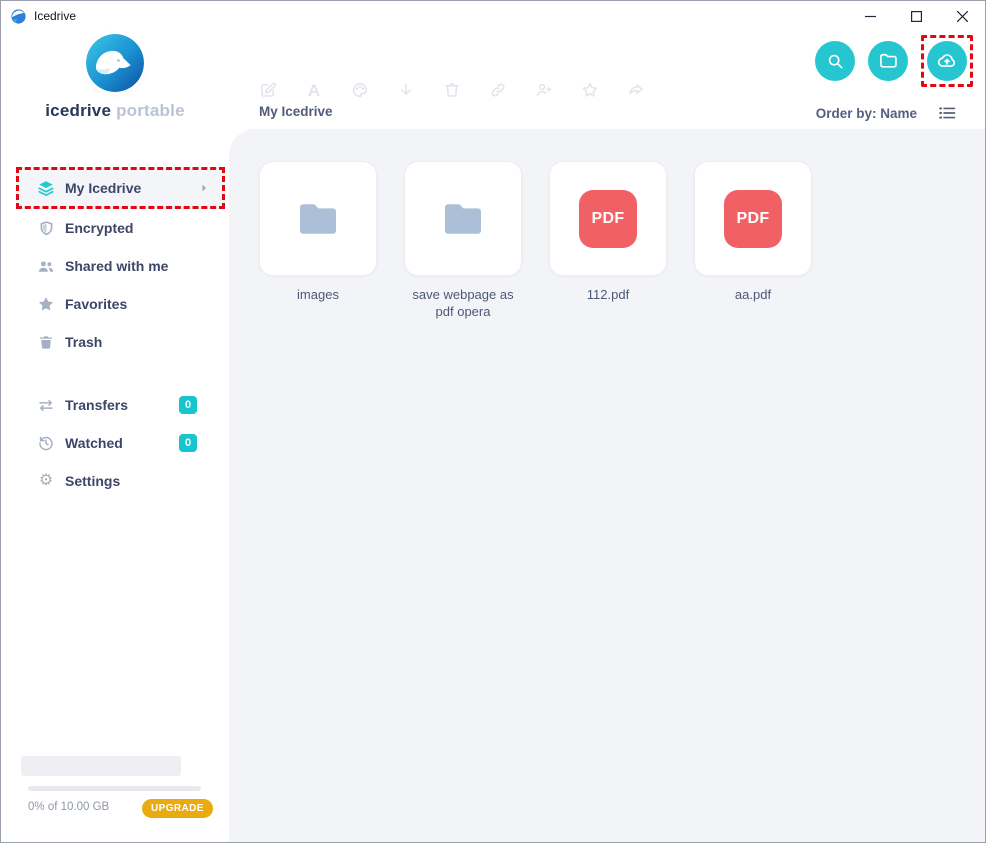 Image resolution: width=986 pixels, height=843 pixels. I want to click on nav-divider-gap, so click(115, 373).